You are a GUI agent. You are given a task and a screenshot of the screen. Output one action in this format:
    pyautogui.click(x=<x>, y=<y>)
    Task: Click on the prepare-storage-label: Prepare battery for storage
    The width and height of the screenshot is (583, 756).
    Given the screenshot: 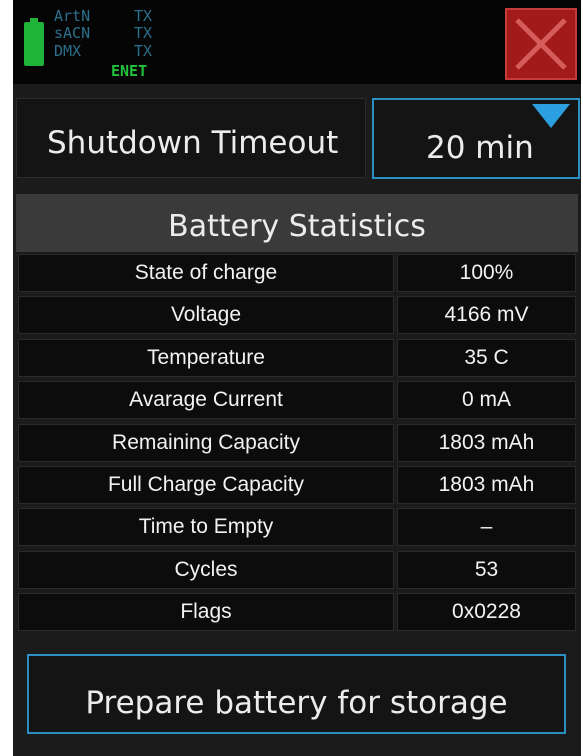 What is the action you would take?
    pyautogui.click(x=296, y=703)
    